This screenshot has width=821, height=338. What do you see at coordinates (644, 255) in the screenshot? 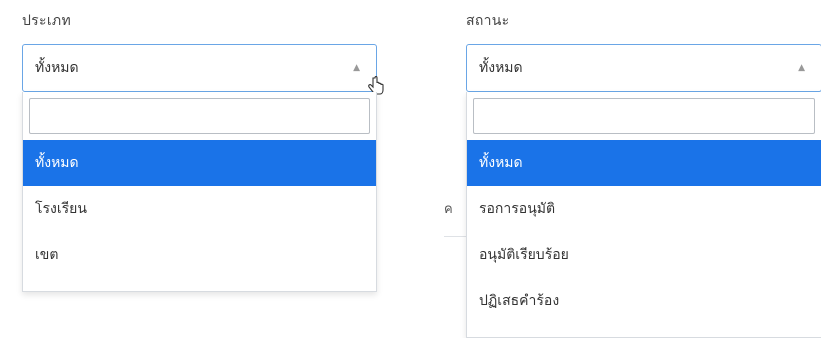
I see `status-option-approved: อนุมัติเรียบร้อย` at bounding box center [644, 255].